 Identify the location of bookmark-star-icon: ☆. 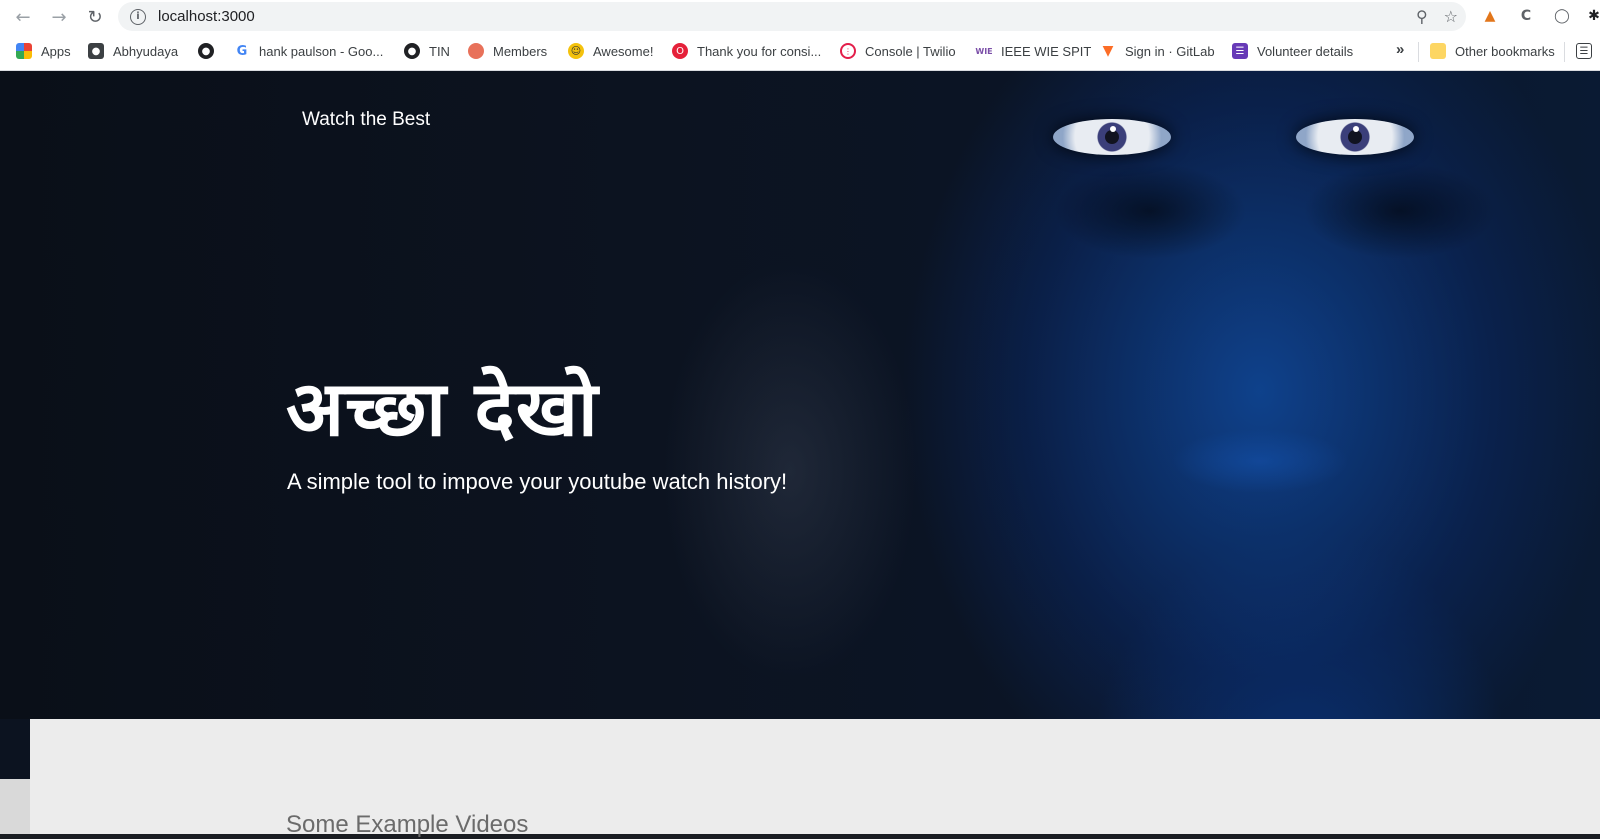
(1451, 16).